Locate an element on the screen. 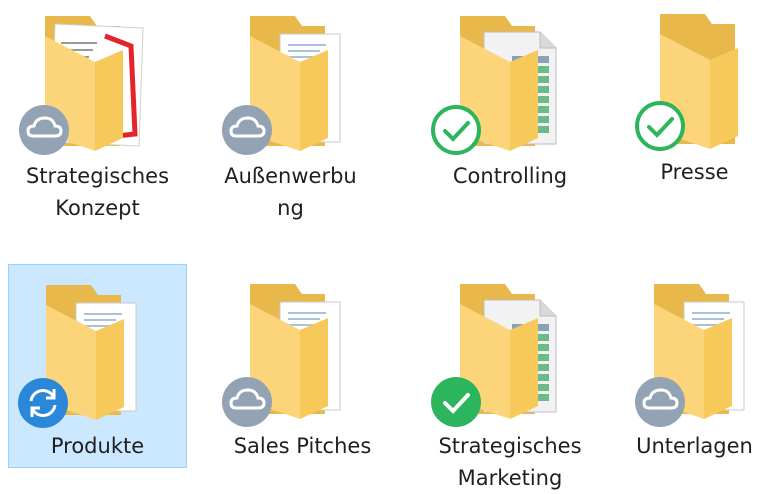 The image size is (779, 494). folder-item-strategisches-konzept: Strategisches Konzept is located at coordinates (97, 120).